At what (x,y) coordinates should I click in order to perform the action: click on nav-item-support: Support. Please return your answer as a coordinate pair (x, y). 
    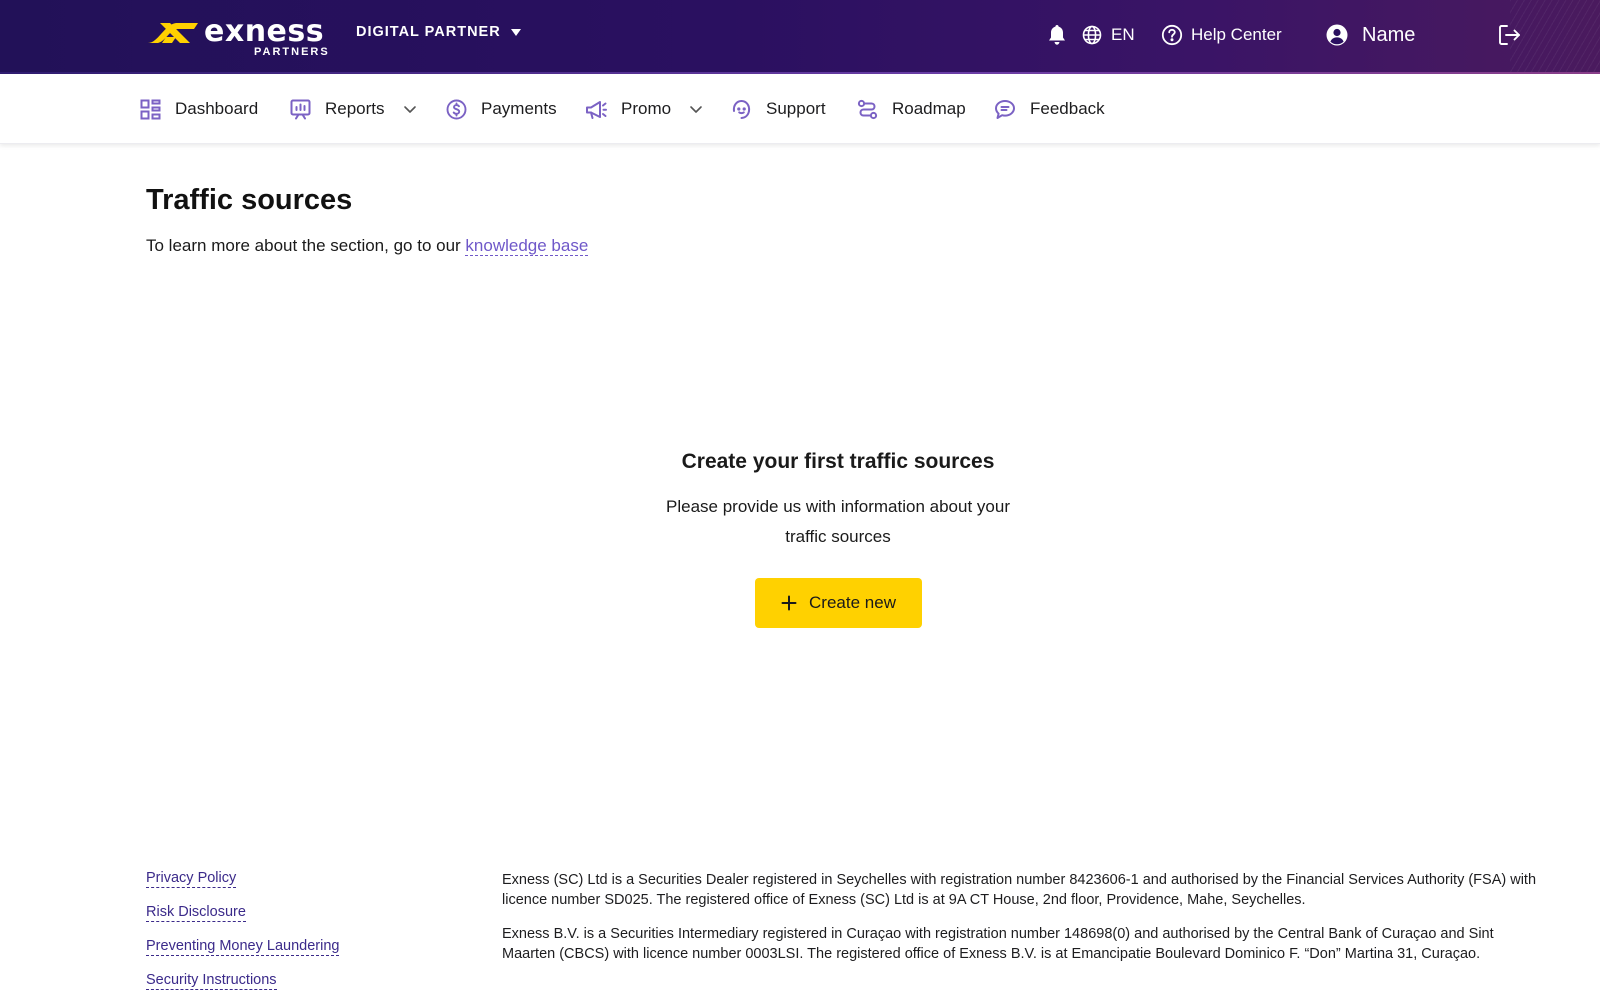
    Looking at the image, I should click on (778, 109).